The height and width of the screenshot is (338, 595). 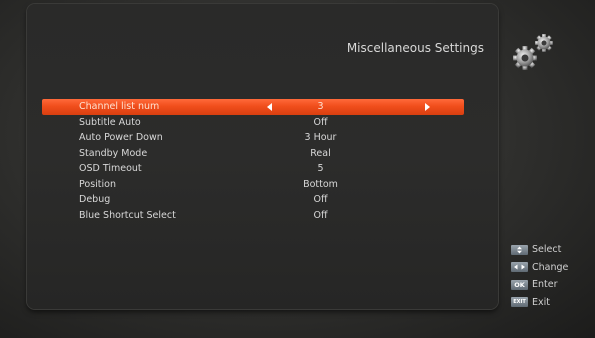 What do you see at coordinates (519, 267) in the screenshot?
I see `left-right-key-icon` at bounding box center [519, 267].